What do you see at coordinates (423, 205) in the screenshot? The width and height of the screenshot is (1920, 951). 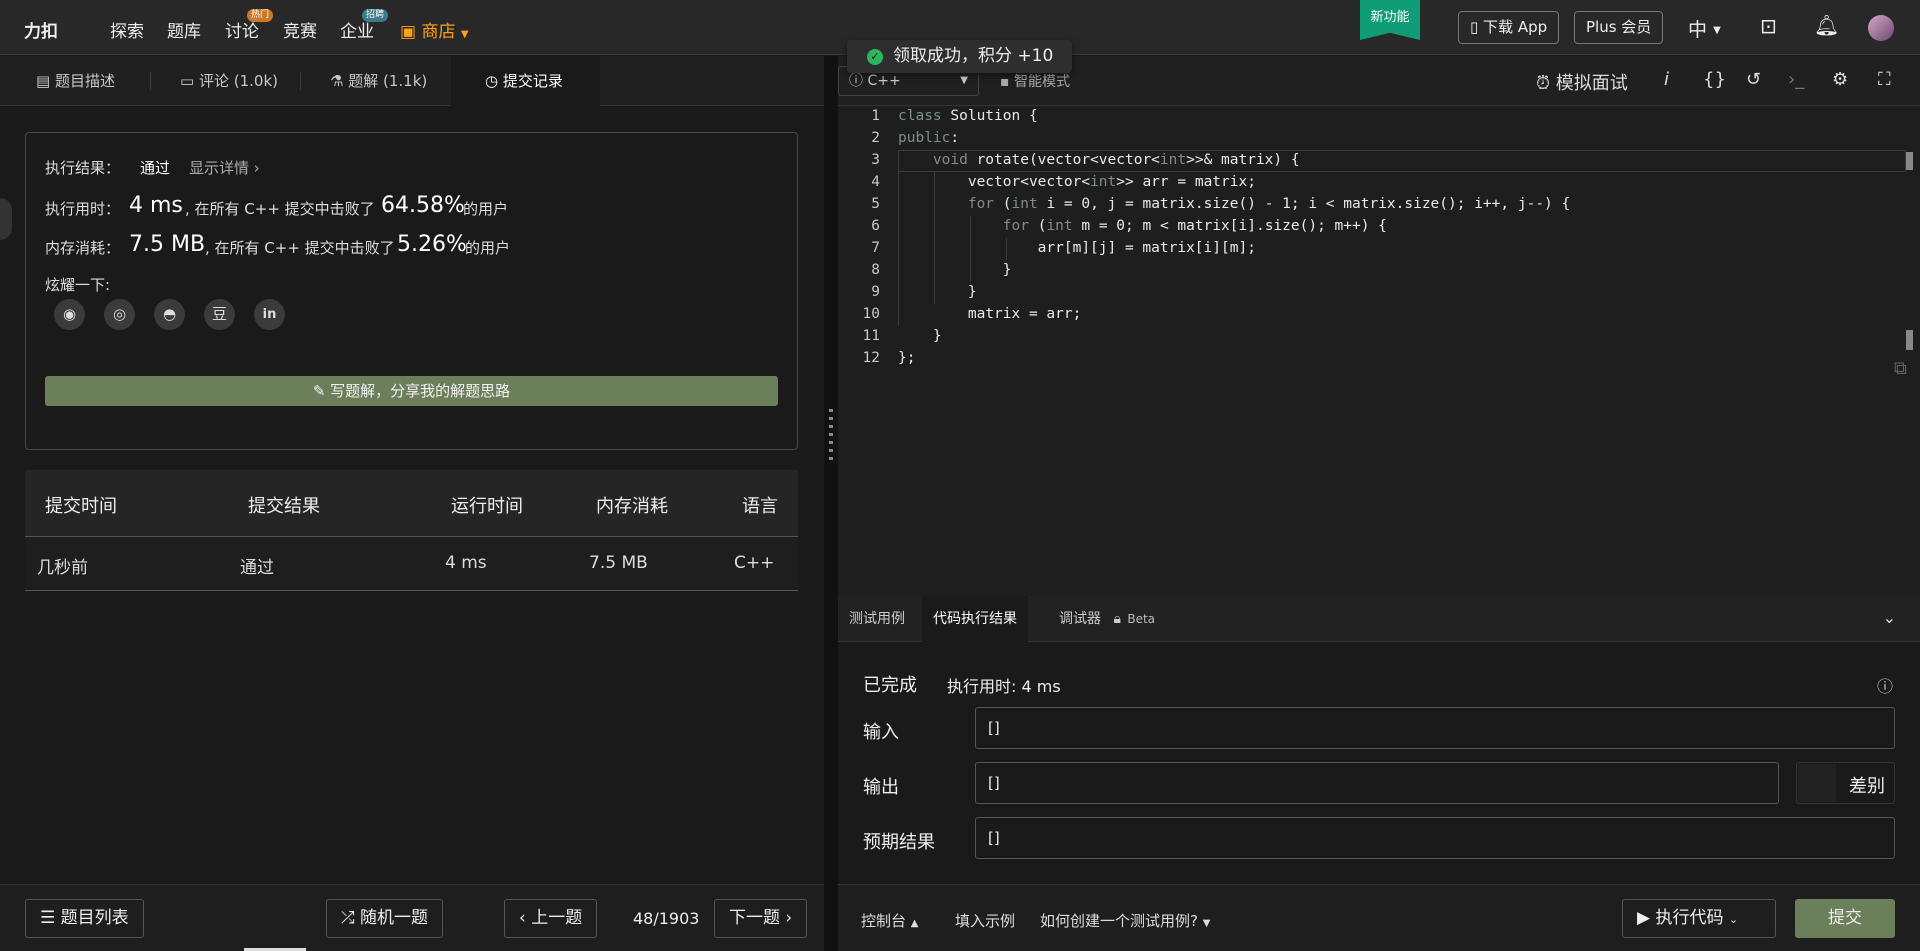 I see `runtime-percent: 64.58%` at bounding box center [423, 205].